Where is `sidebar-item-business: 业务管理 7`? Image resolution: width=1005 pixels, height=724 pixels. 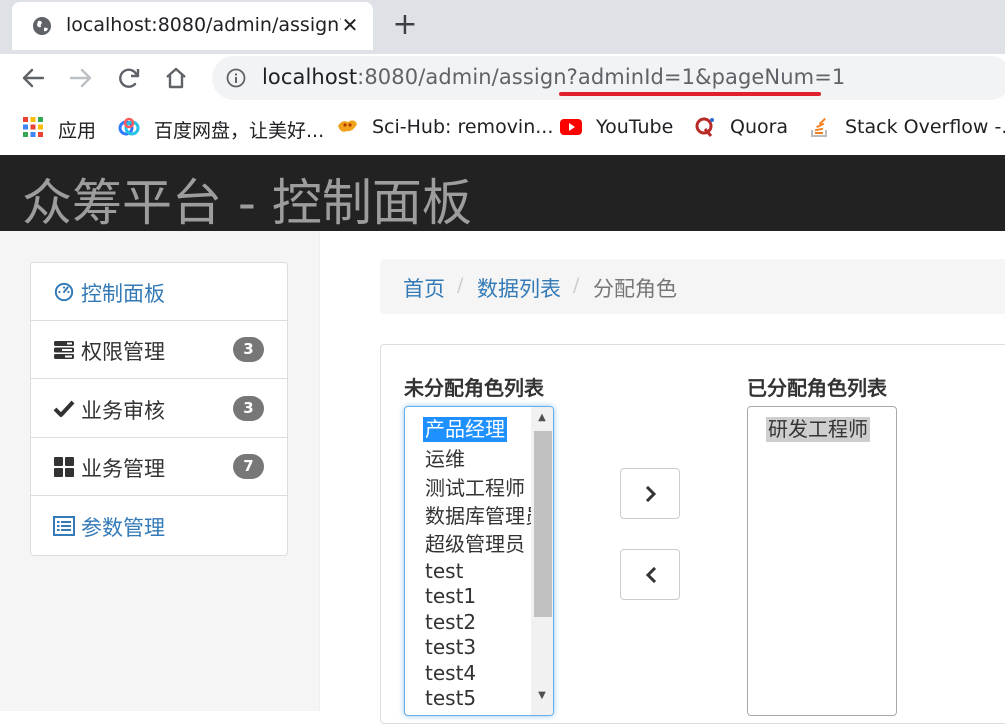 sidebar-item-business: 业务管理 7 is located at coordinates (159, 467).